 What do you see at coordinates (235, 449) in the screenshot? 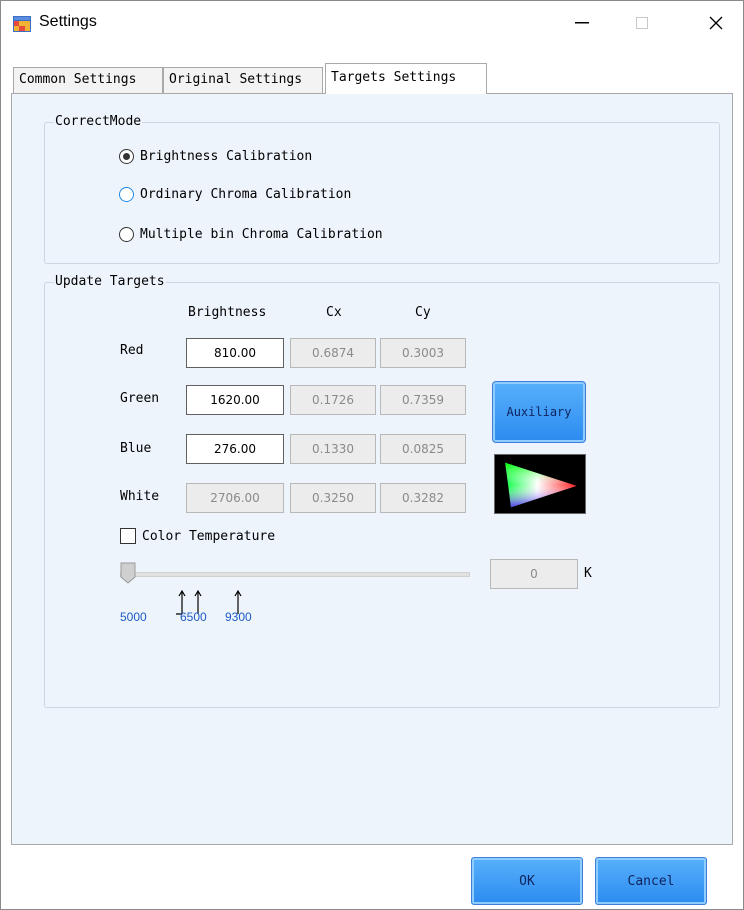
I see `blue-brightness-input: 276.00` at bounding box center [235, 449].